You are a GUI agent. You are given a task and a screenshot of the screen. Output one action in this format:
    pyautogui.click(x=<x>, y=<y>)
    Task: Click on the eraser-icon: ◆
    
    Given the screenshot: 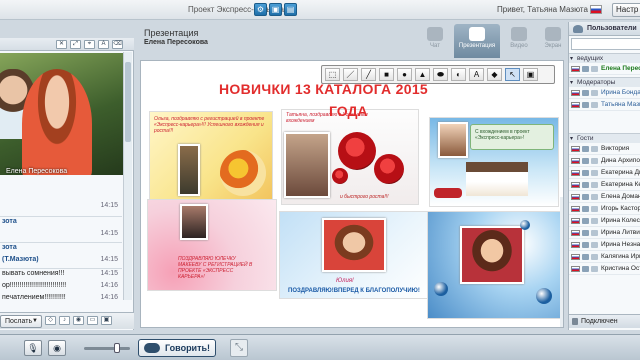 What is the action you would take?
    pyautogui.click(x=494, y=74)
    